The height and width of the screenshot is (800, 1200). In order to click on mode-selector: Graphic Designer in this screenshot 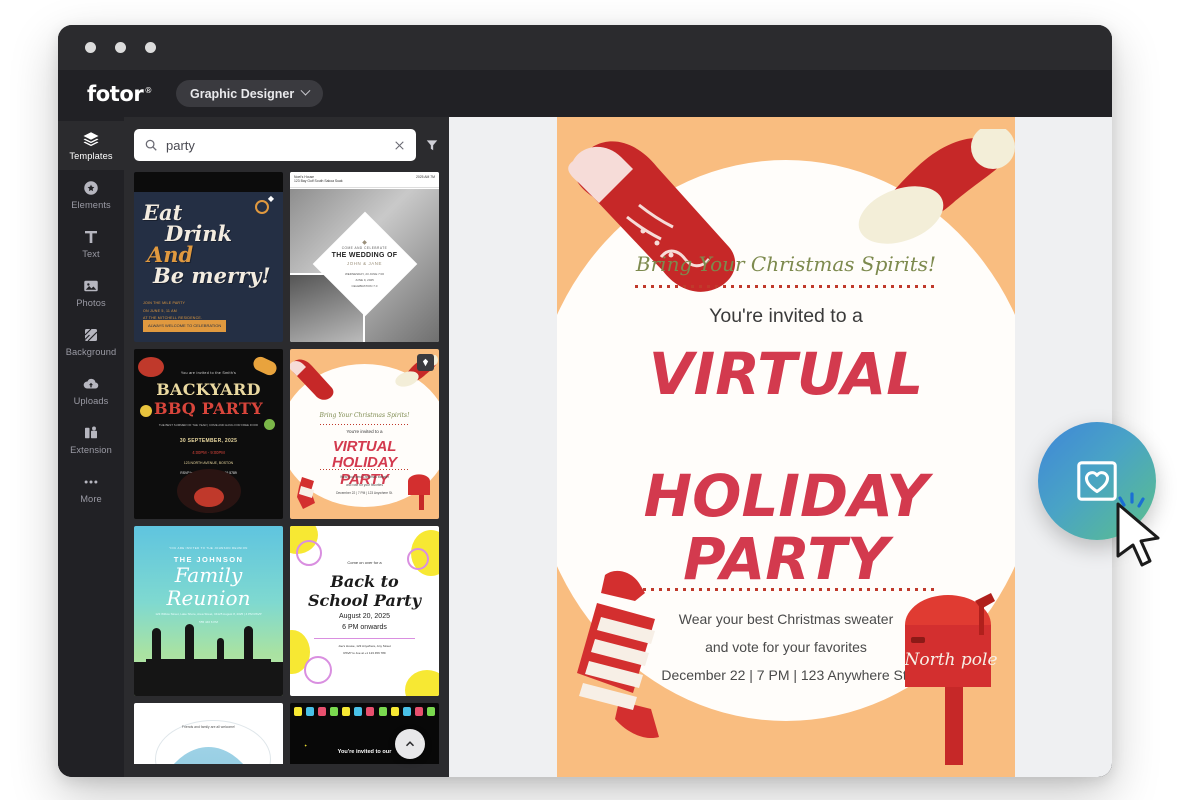, I will do `click(250, 93)`.